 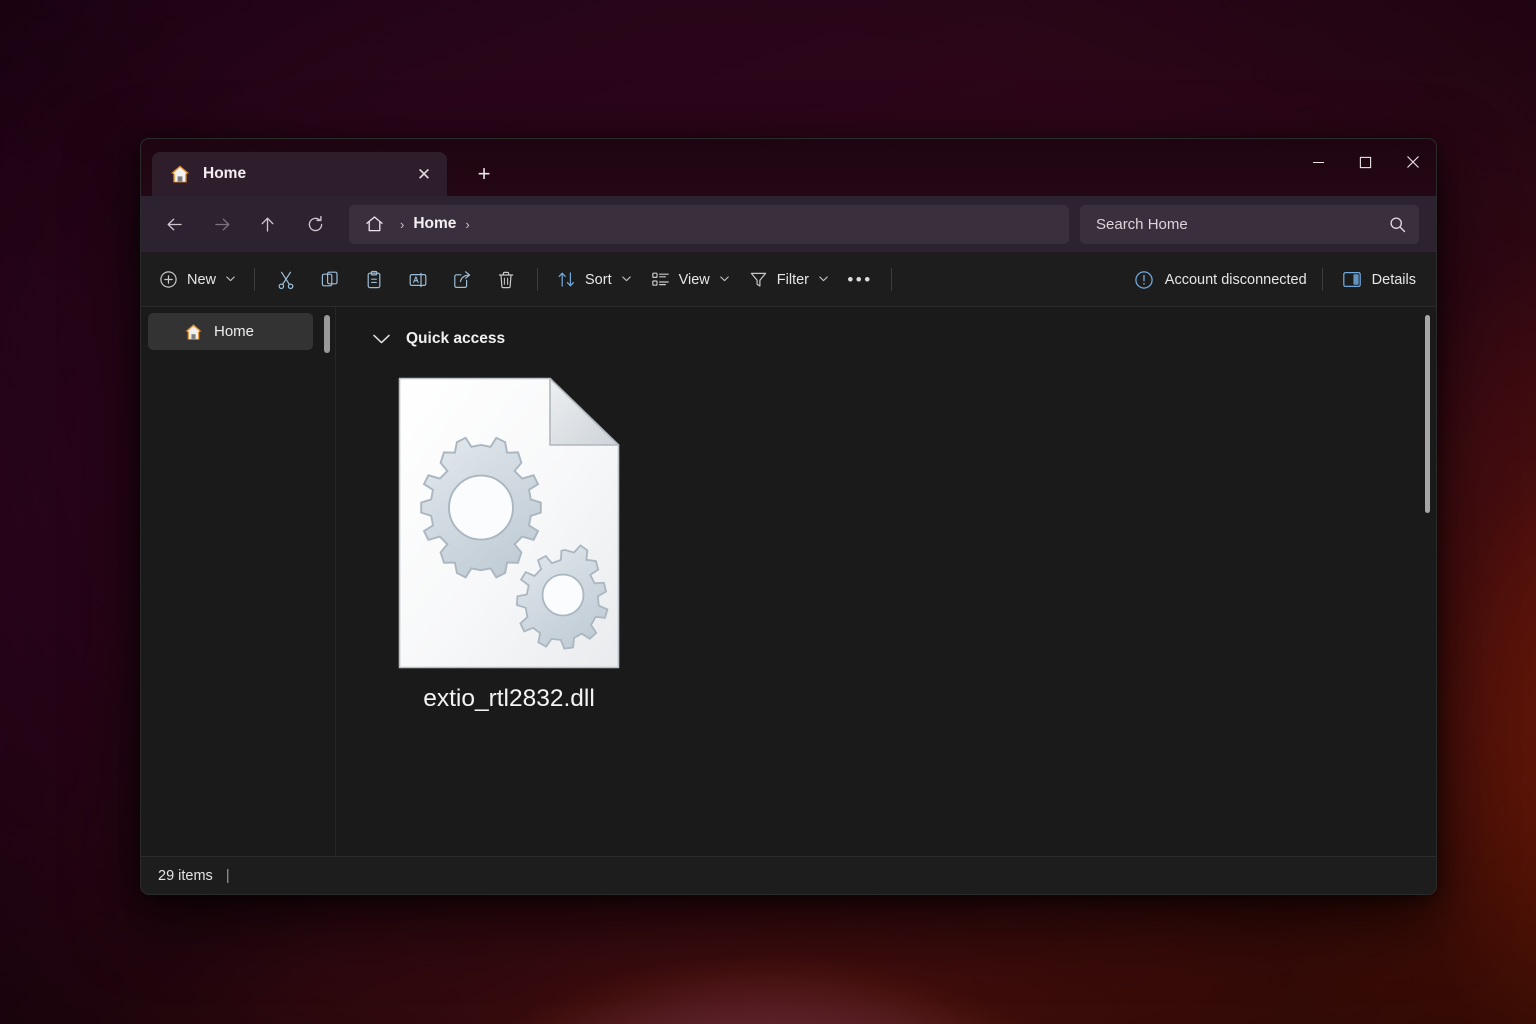 I want to click on search-icon, so click(x=1397, y=224).